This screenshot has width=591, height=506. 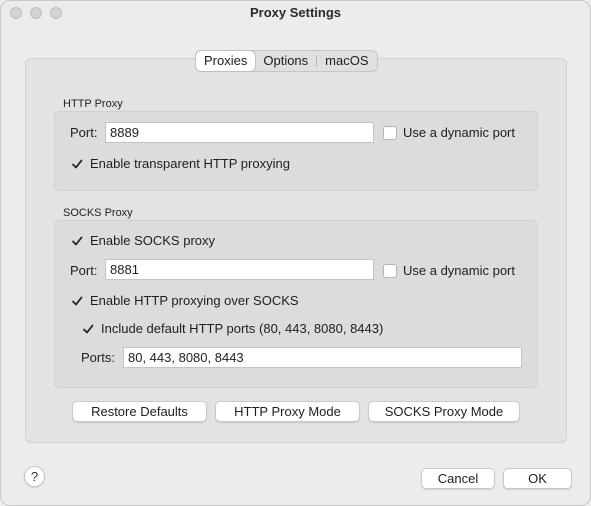 I want to click on http-proxy-mode-button: HTTP Proxy Mode, so click(x=287, y=411).